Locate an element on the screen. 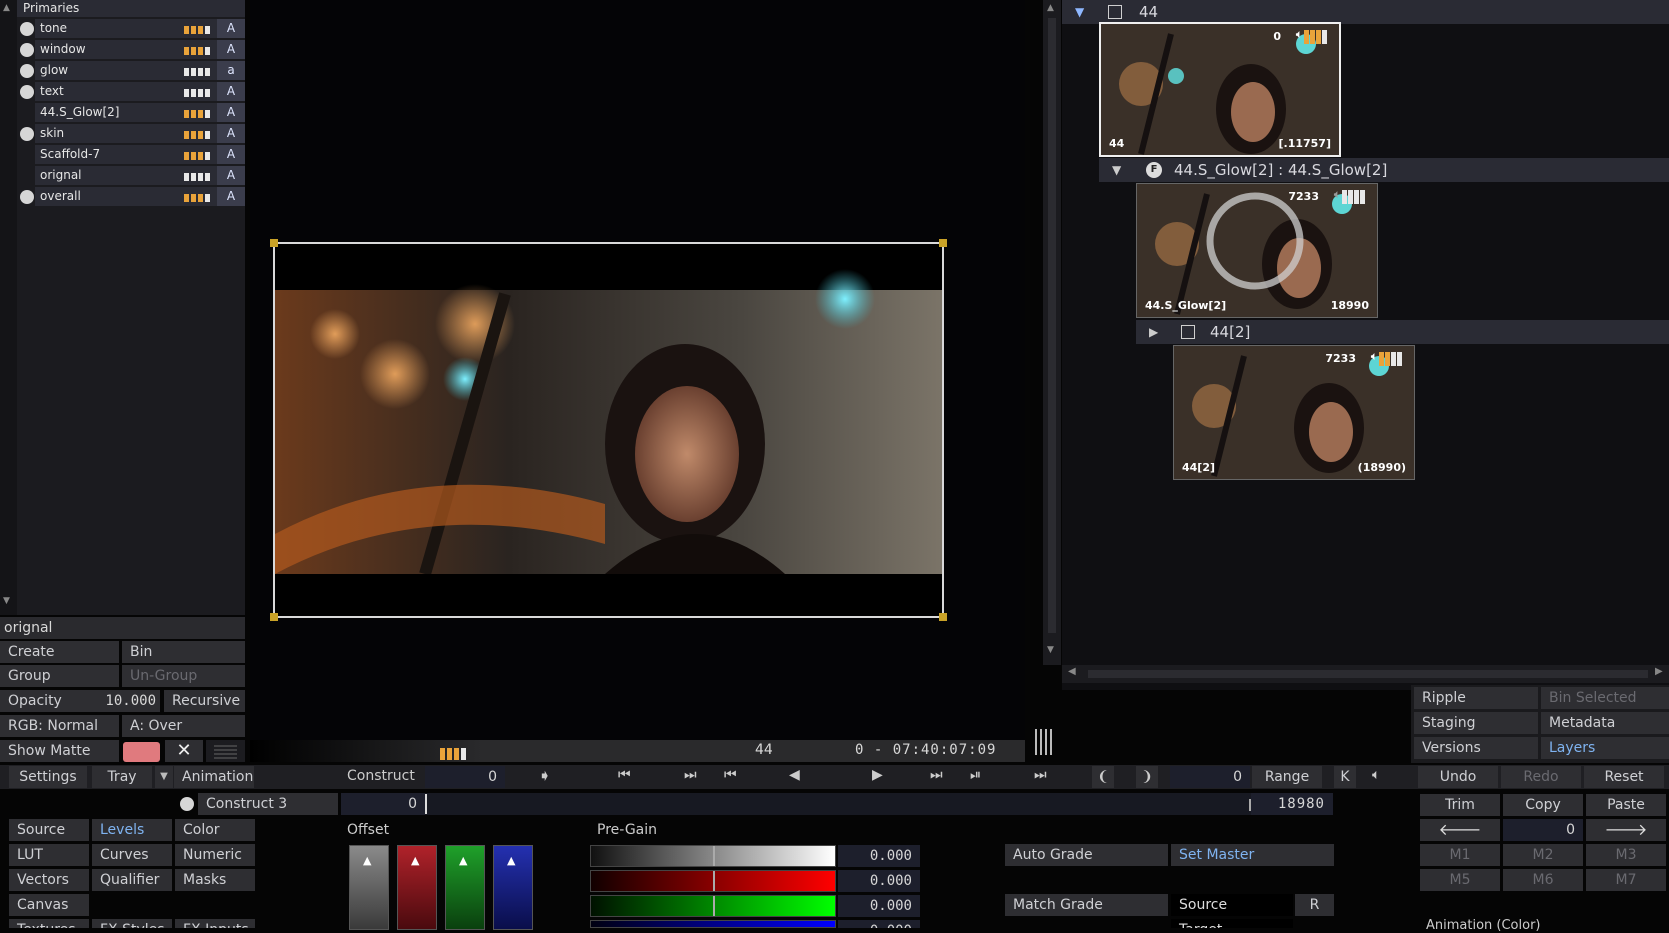  trim-button: Trim is located at coordinates (1460, 805).